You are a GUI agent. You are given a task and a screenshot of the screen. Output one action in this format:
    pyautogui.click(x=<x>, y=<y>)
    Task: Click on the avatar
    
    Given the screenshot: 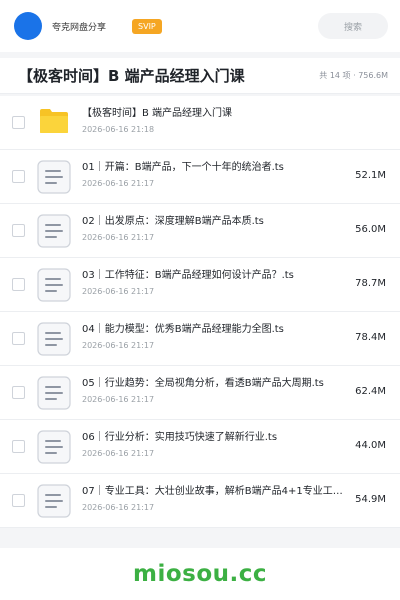 What is the action you would take?
    pyautogui.click(x=28, y=26)
    